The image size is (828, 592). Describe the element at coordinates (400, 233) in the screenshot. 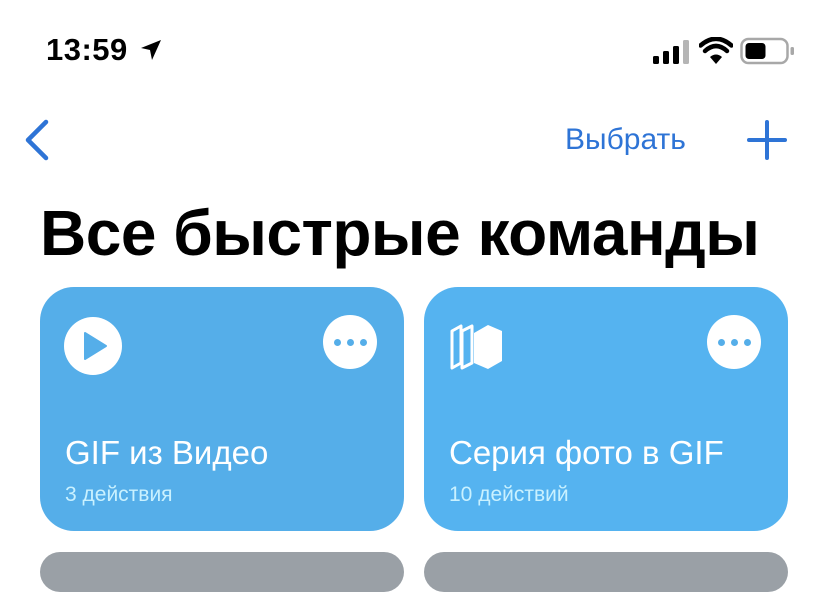

I see `page-title: Все быстрые команды` at that location.